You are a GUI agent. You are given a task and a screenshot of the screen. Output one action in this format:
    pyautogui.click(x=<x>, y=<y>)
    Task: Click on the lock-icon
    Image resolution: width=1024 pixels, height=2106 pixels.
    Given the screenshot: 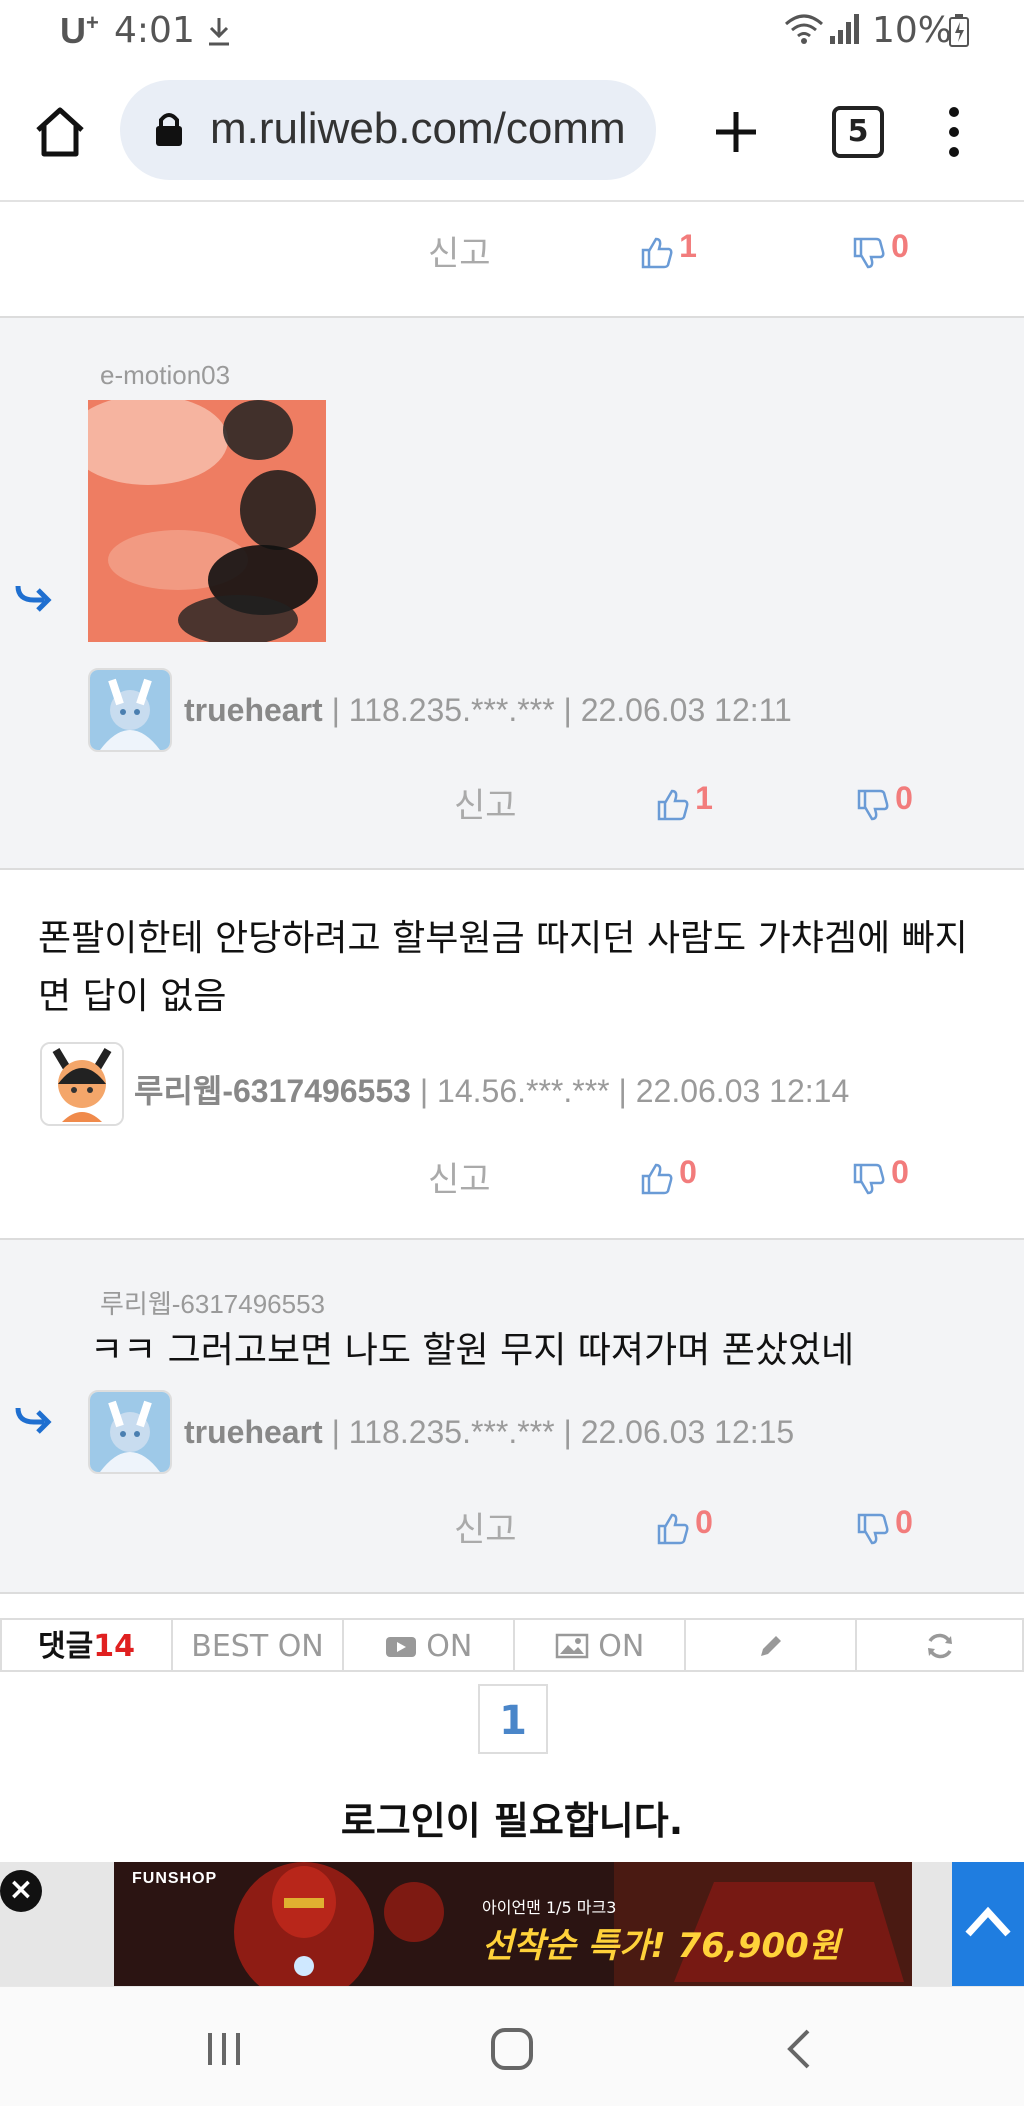 What is the action you would take?
    pyautogui.click(x=169, y=129)
    